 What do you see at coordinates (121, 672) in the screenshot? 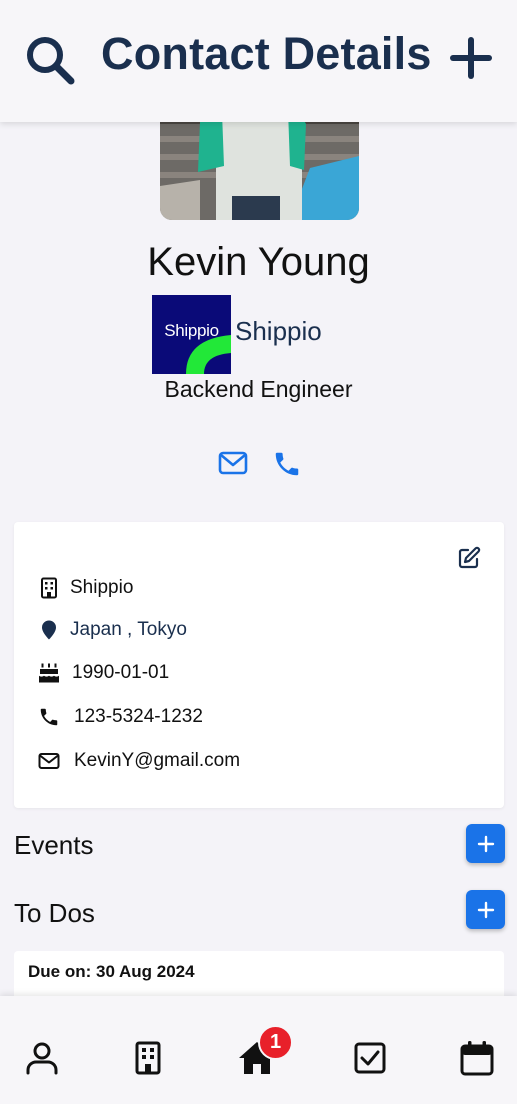
I see `detail-birthday: 1990-01-01` at bounding box center [121, 672].